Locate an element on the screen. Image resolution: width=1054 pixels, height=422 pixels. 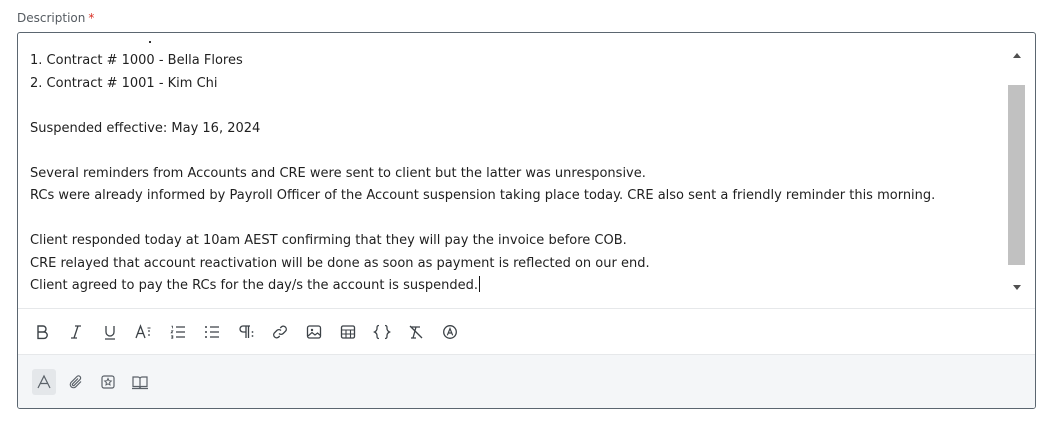
link-icon is located at coordinates (280, 332).